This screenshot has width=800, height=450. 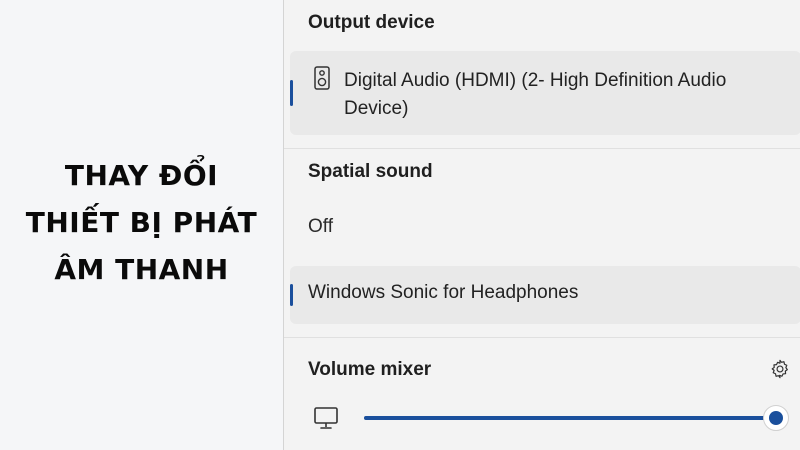 I want to click on caption-heading: THAY ĐỔI THIẾT BỊ PHÁT ÂM THANH, so click(x=141, y=222).